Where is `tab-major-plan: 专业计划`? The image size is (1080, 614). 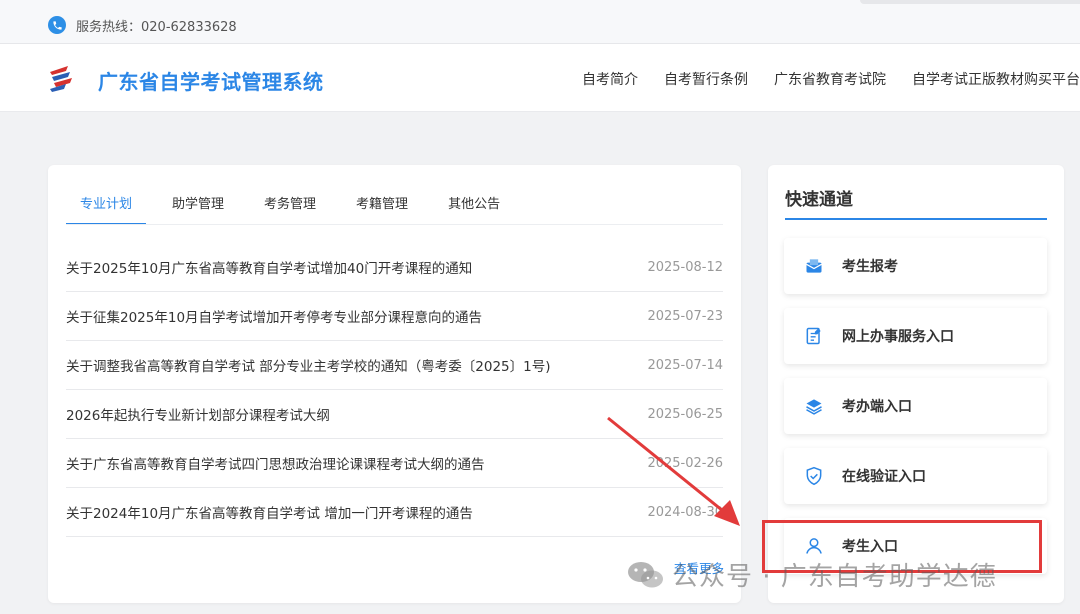
tab-major-plan: 专业计划 is located at coordinates (106, 203).